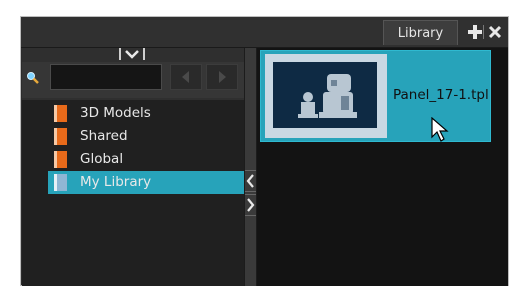 This screenshot has height=294, width=515. I want to click on plus-icon, so click(475, 32).